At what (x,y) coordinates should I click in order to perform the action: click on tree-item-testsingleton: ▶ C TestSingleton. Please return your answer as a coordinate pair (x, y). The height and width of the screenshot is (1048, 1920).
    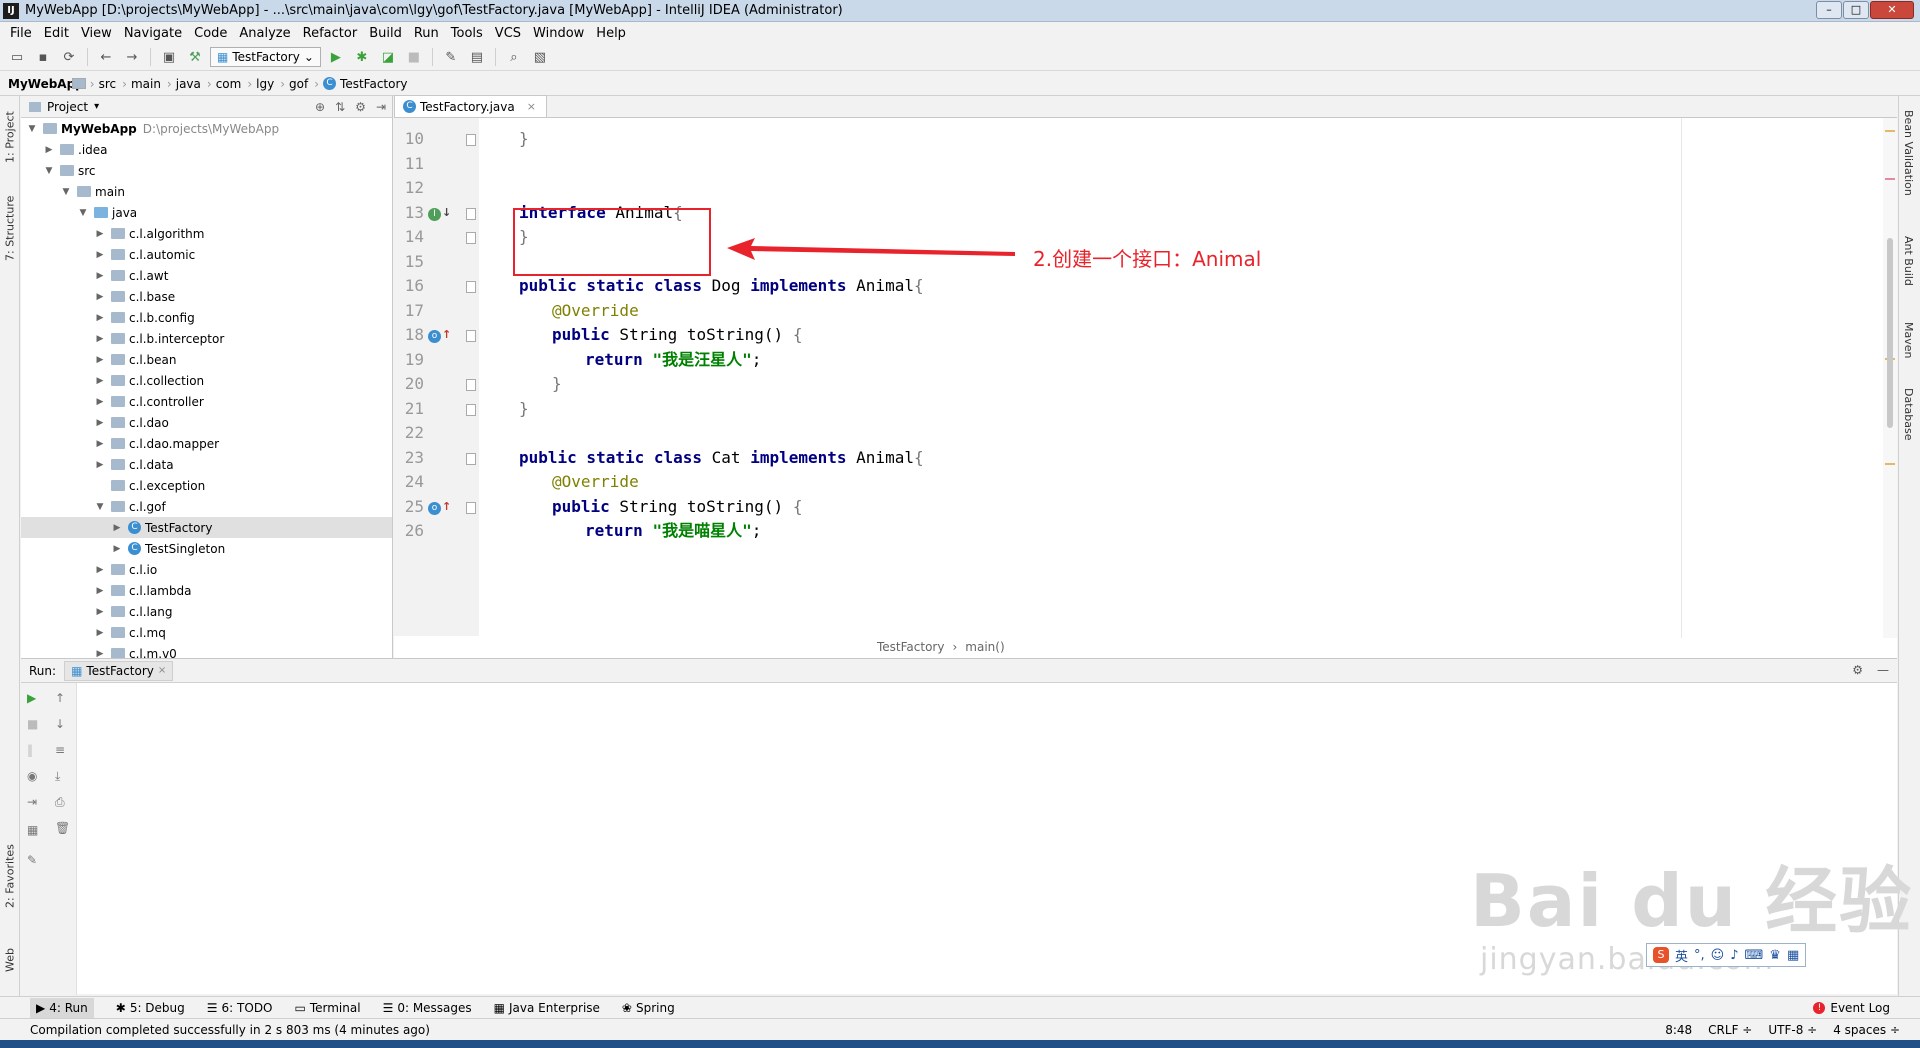
    Looking at the image, I should click on (206, 548).